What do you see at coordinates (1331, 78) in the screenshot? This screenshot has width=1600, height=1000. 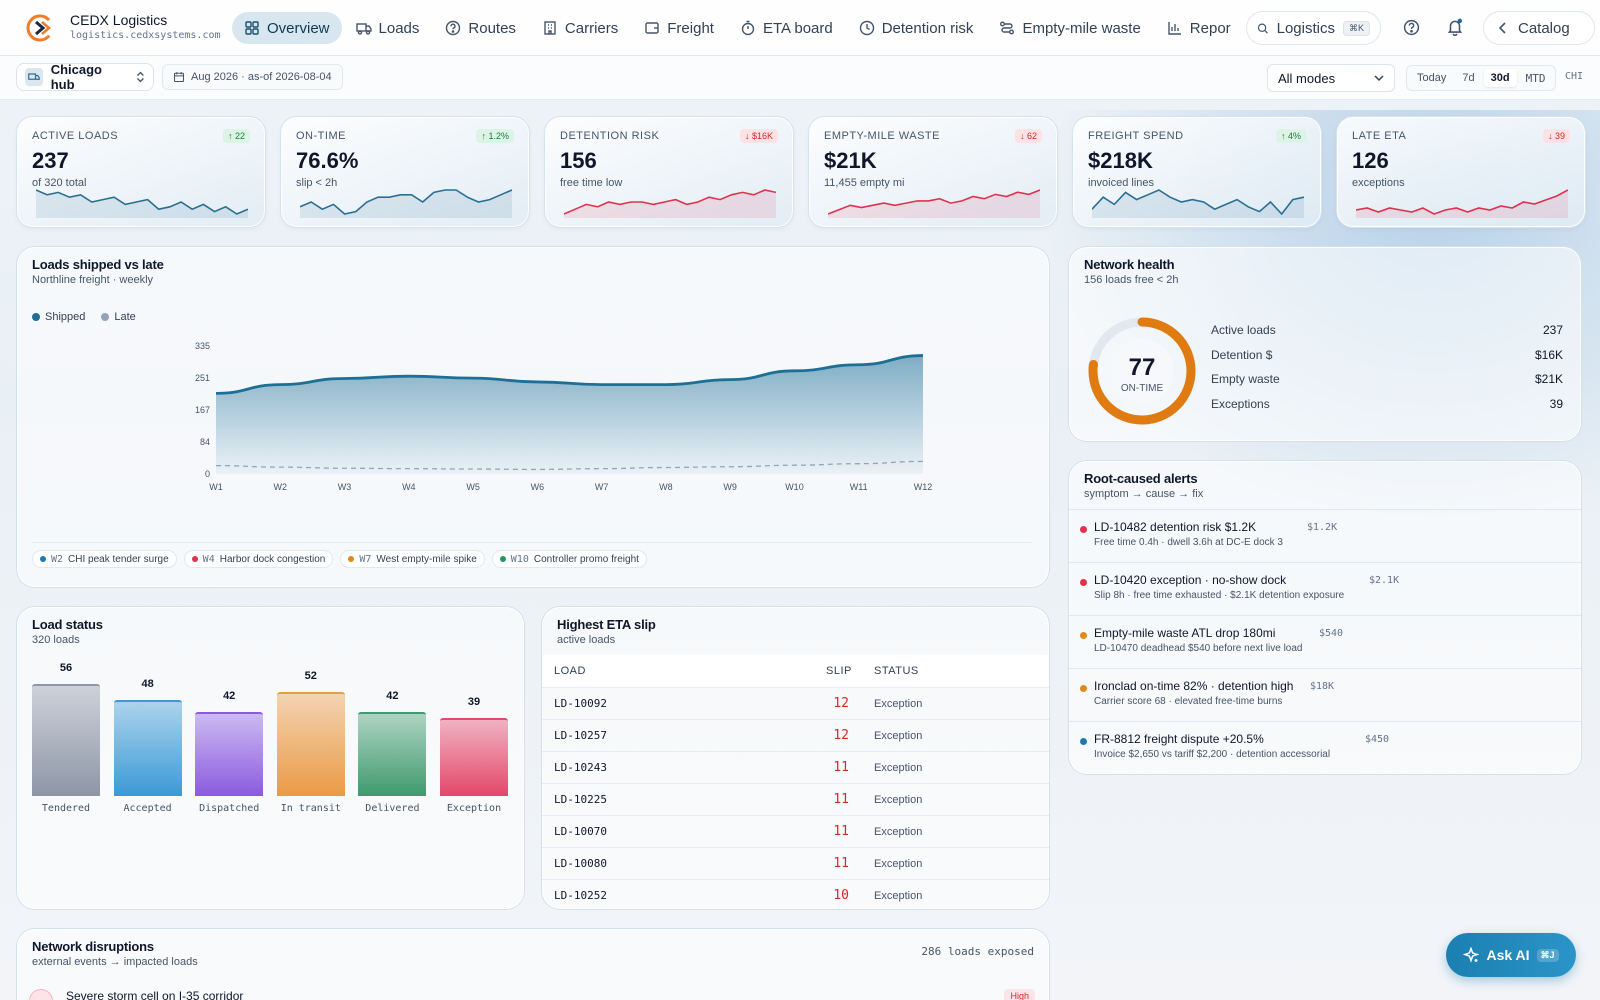 I see `mode-select: All modes` at bounding box center [1331, 78].